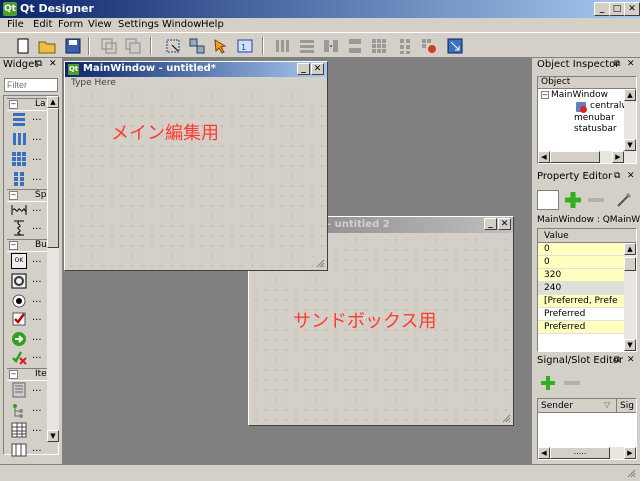 The height and width of the screenshot is (481, 640). I want to click on menu-edit: Edit, so click(42, 24).